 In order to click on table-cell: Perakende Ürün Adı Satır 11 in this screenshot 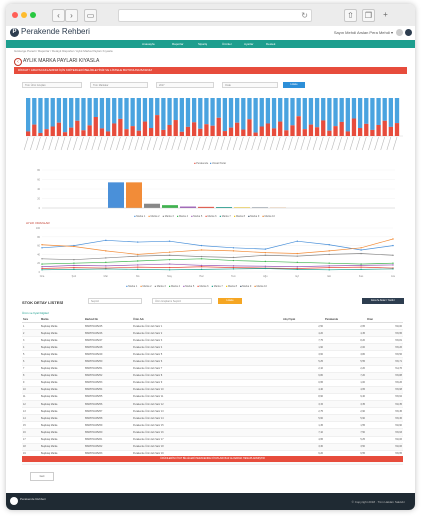, I will do `click(207, 397)`.